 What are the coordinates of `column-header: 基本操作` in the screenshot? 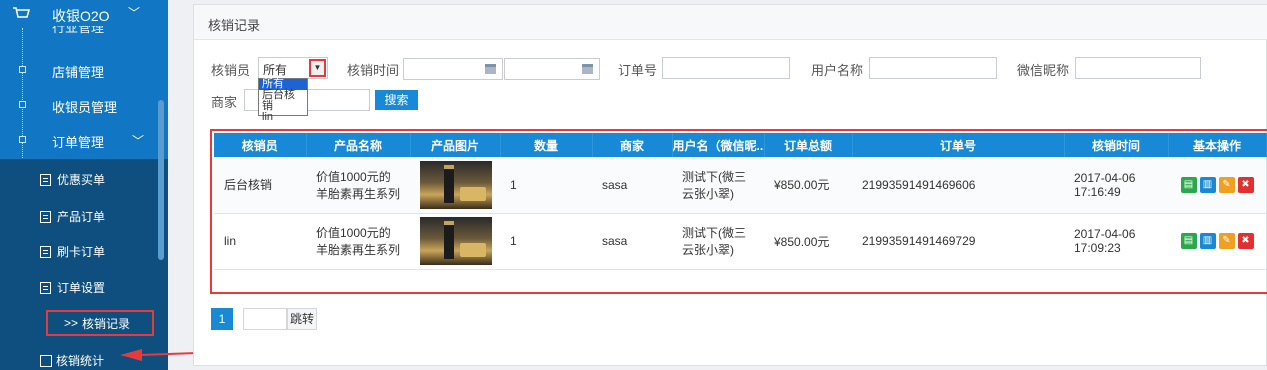 It's located at (1217, 145).